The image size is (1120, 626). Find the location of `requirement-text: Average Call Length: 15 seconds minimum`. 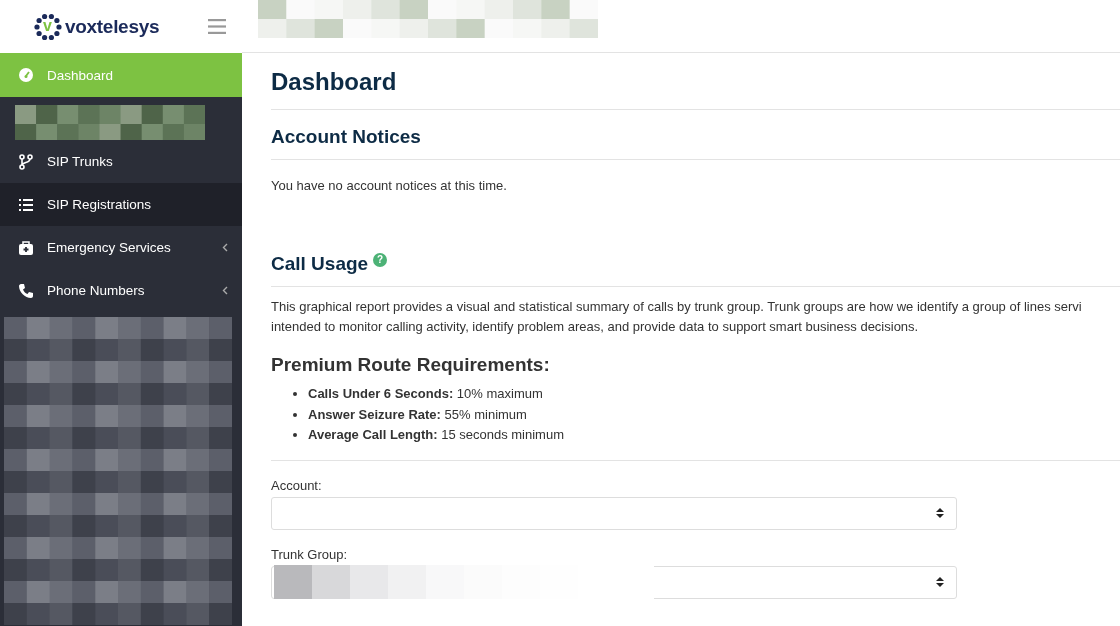

requirement-text: Average Call Length: 15 seconds minimum is located at coordinates (436, 435).